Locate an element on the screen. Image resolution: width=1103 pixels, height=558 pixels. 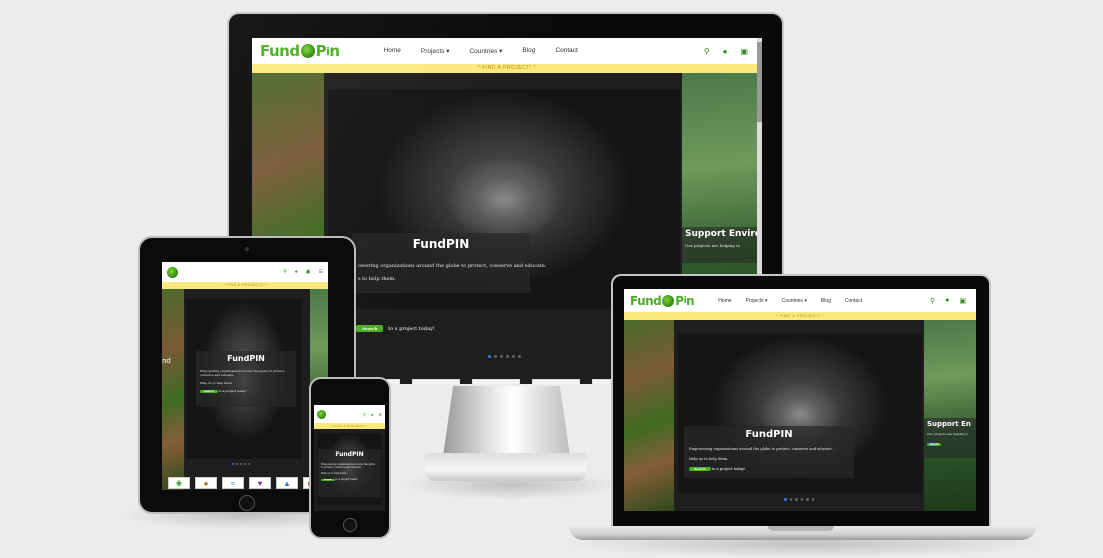
leaf-icon: ❀ is located at coordinates (179, 483).